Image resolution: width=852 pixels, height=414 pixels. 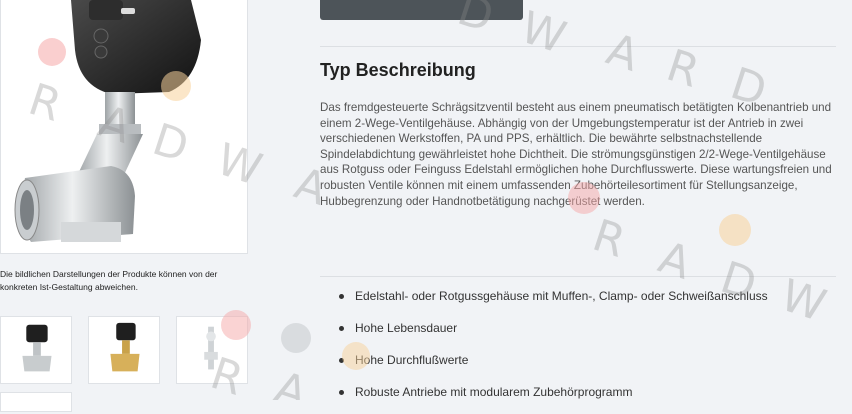 I want to click on feature-item: Hohe Lebensdauer, so click(x=544, y=334).